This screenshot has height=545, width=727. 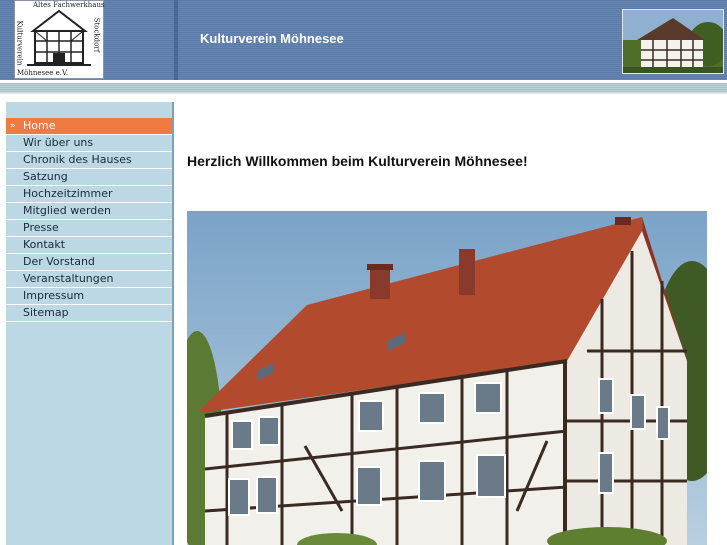 What do you see at coordinates (41, 227) in the screenshot?
I see `nav-item-label: Presse` at bounding box center [41, 227].